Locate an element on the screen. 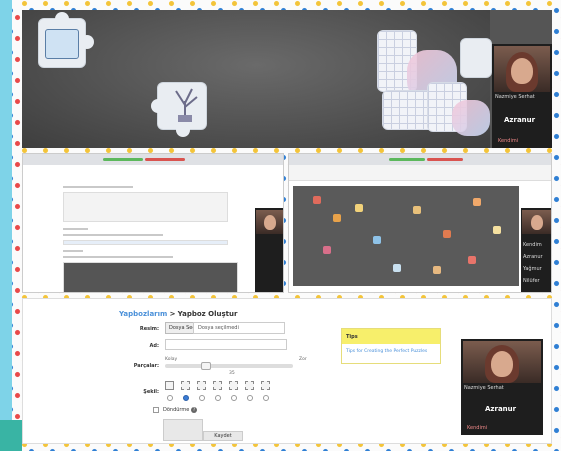  code-block is located at coordinates (145, 207).